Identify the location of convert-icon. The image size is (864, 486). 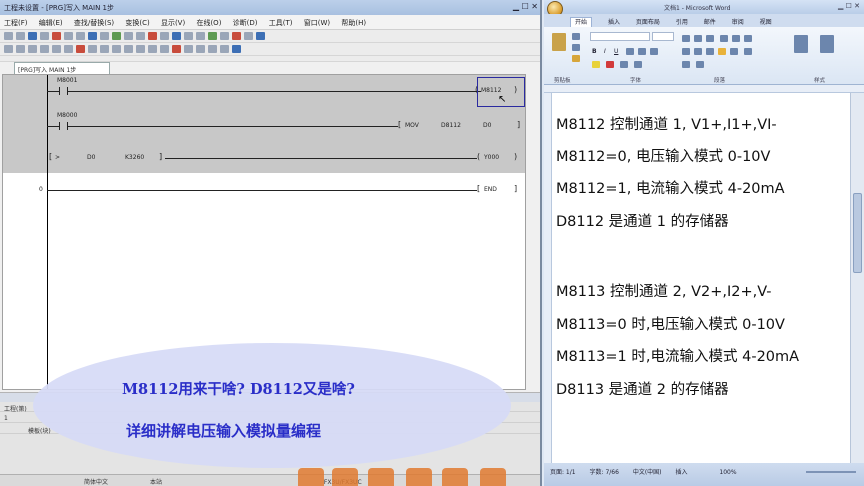
(236, 49).